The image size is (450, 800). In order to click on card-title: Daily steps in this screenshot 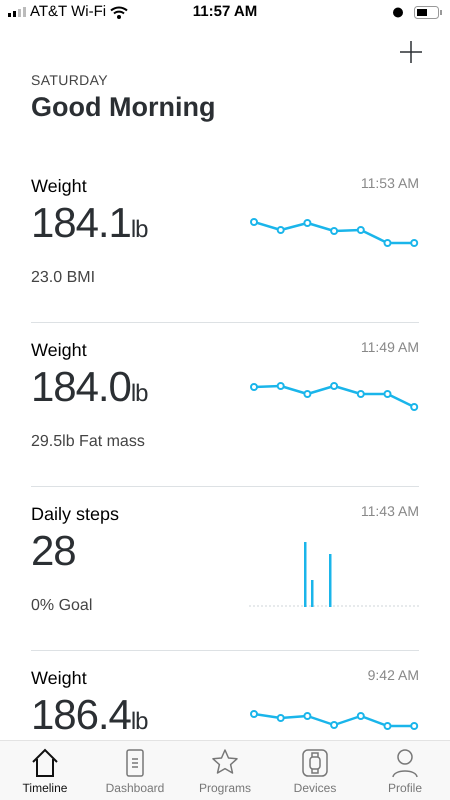, I will do `click(75, 514)`.